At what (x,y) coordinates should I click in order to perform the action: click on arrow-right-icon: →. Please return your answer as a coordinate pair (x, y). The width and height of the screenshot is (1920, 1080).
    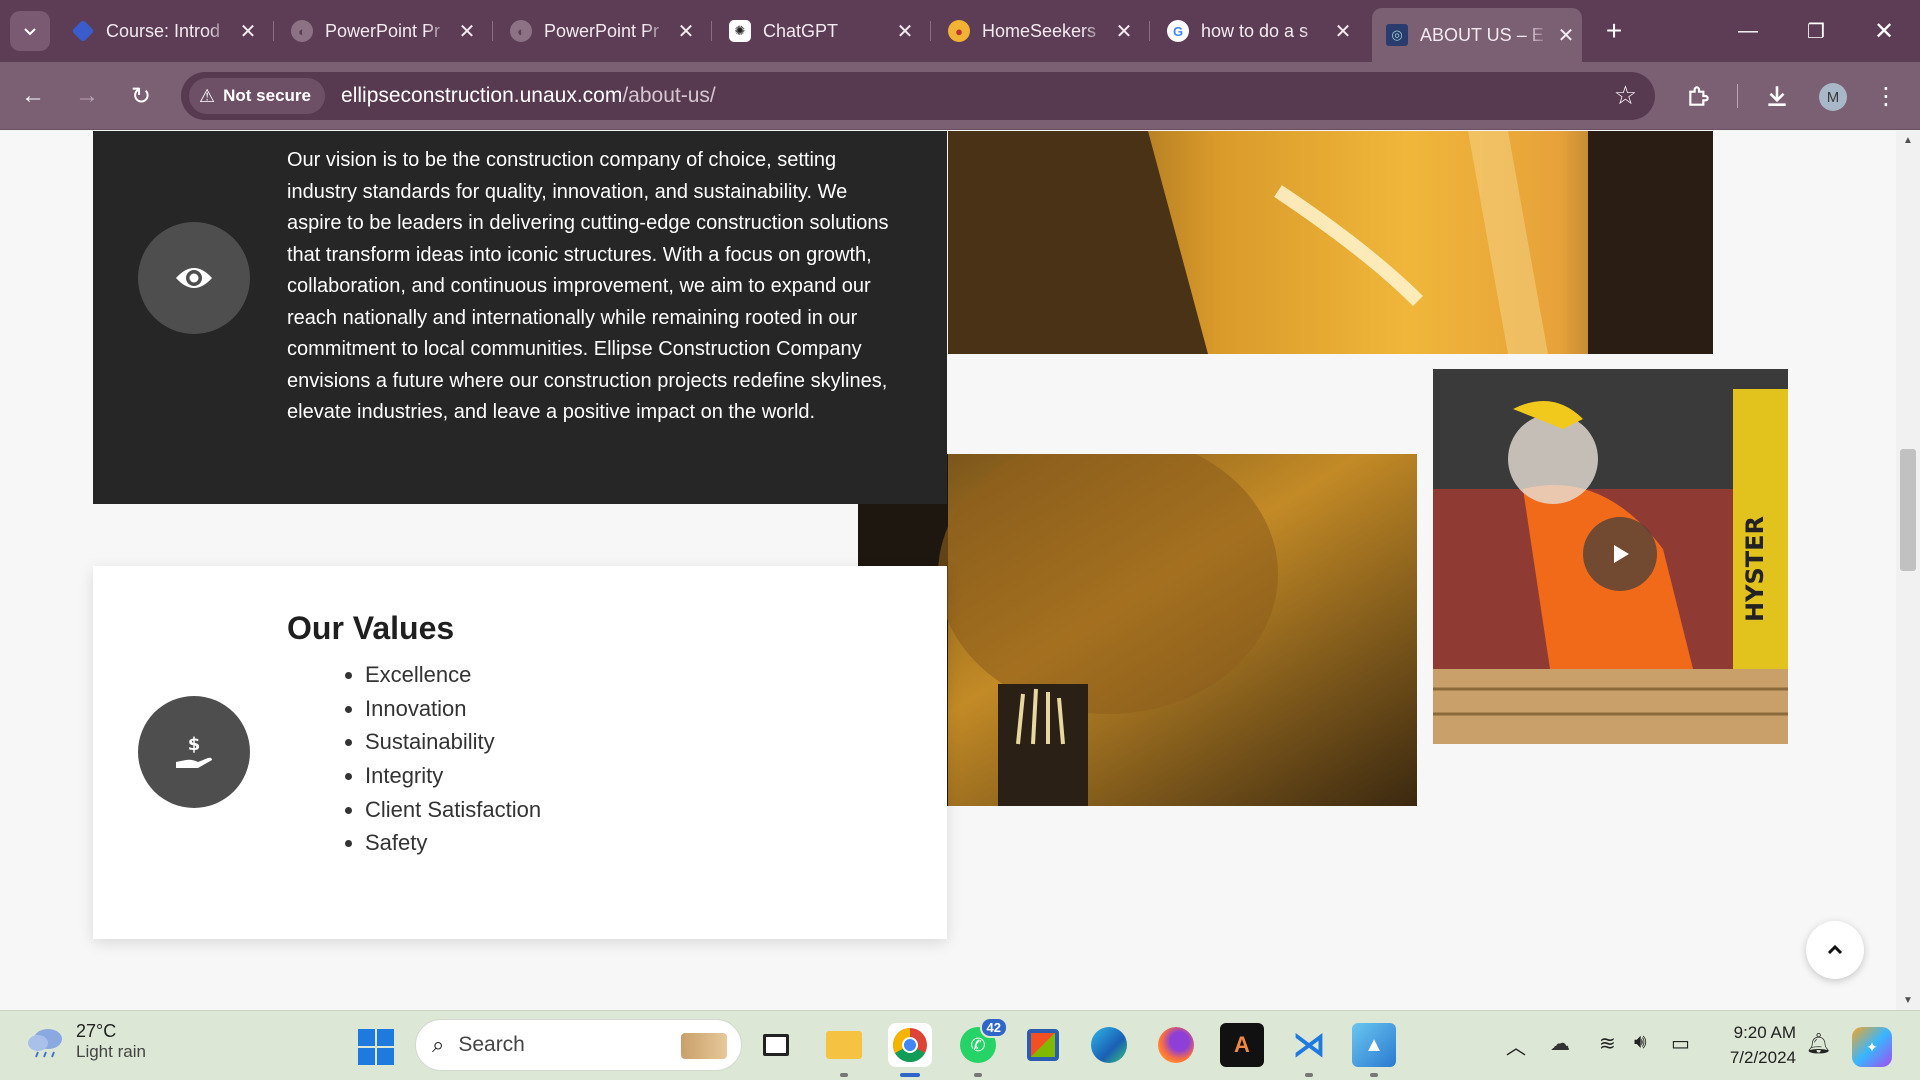
    Looking at the image, I should click on (87, 95).